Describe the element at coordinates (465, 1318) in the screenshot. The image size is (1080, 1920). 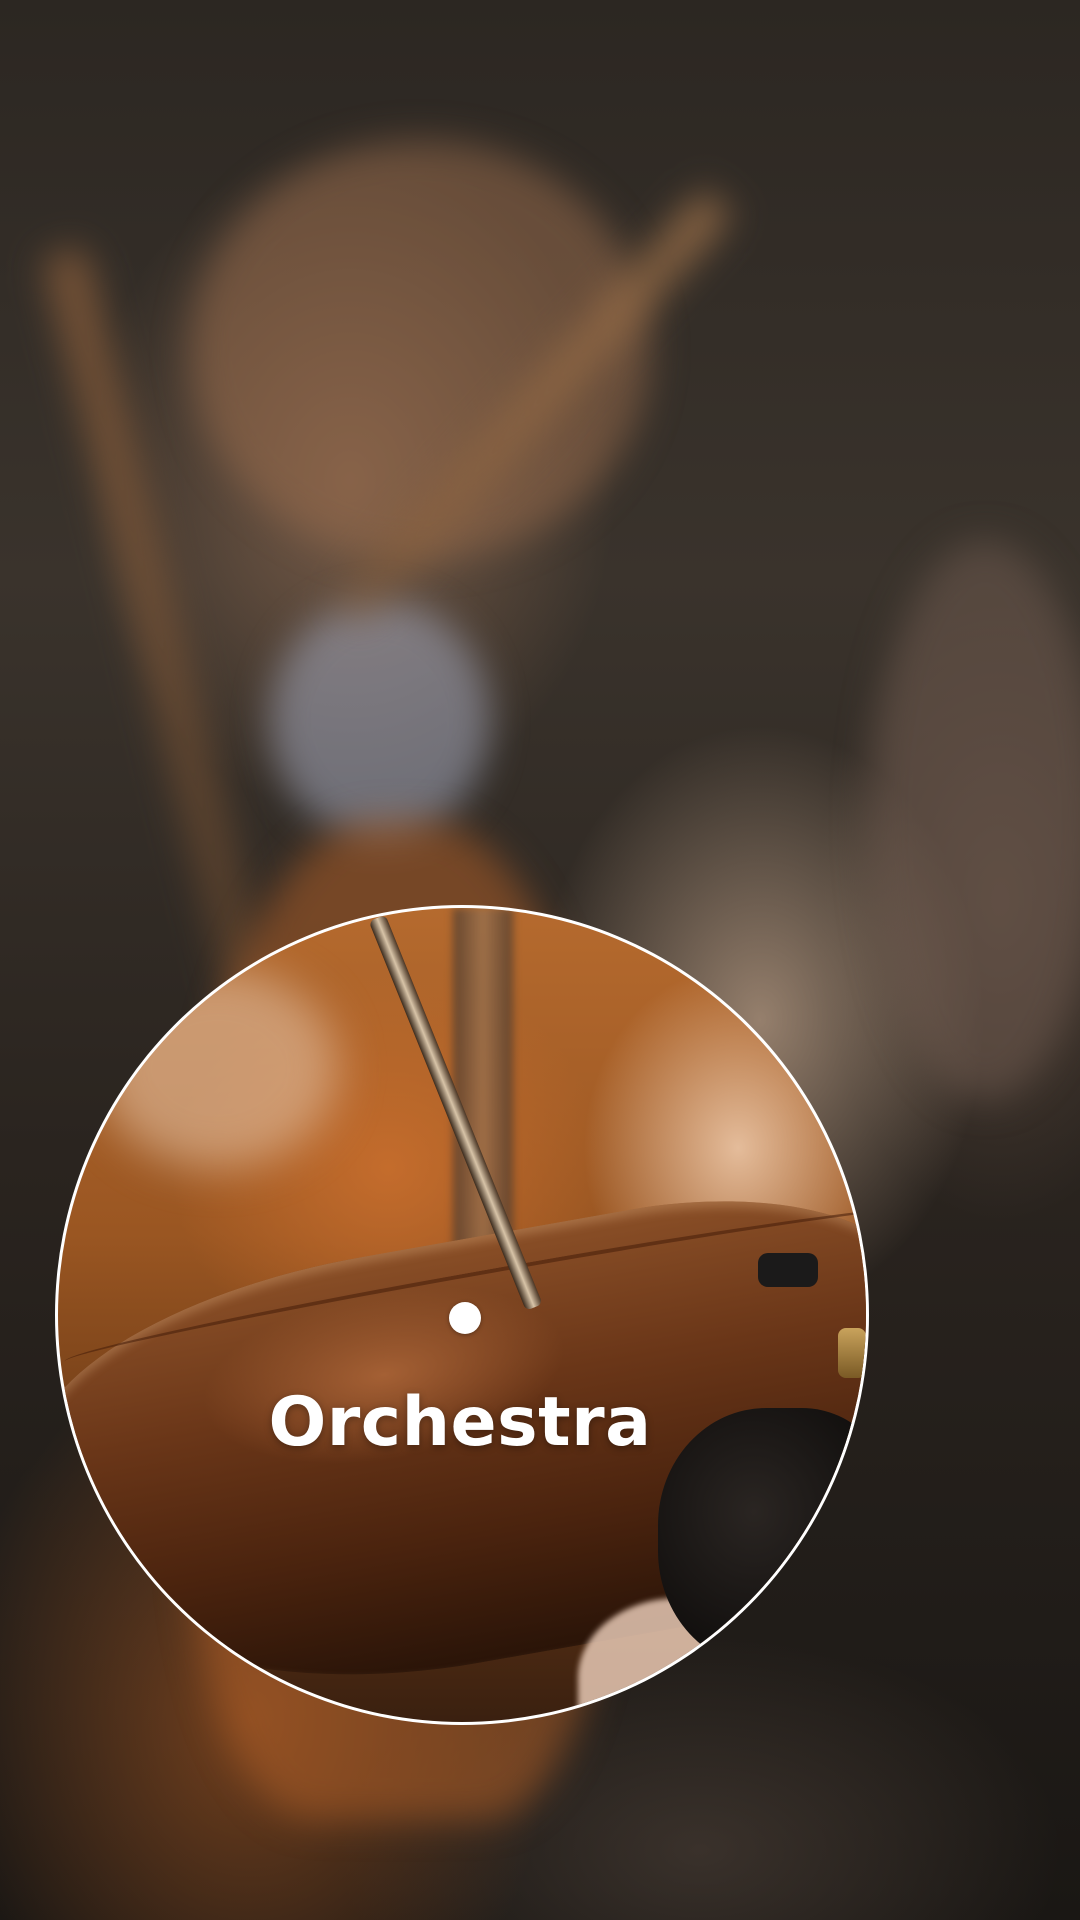
I see `focus-point-icon` at that location.